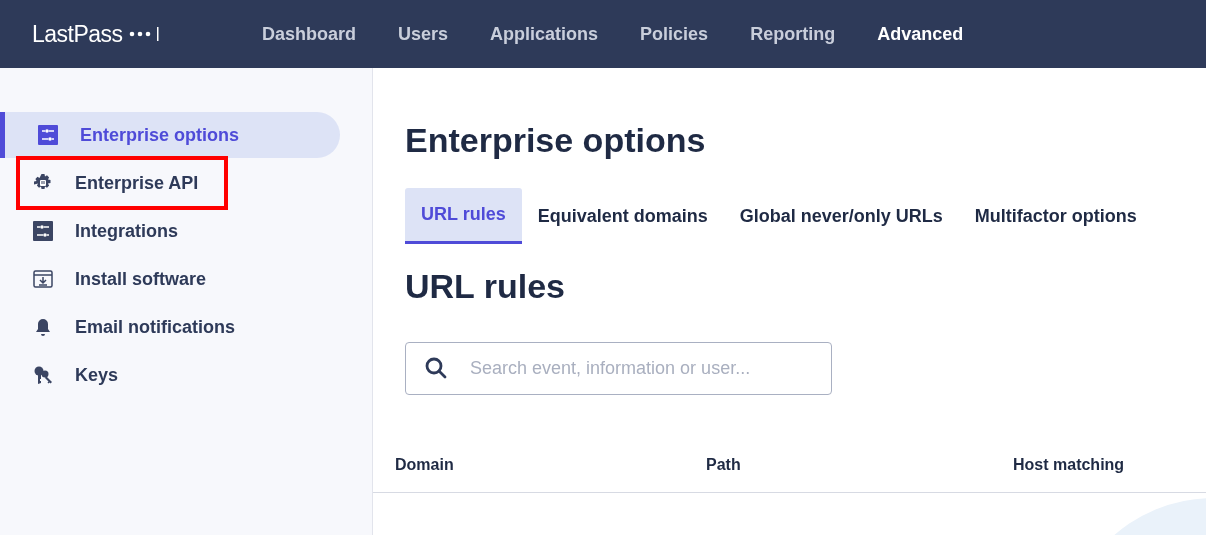  Describe the element at coordinates (423, 34) in the screenshot. I see `nav-link: Users` at that location.